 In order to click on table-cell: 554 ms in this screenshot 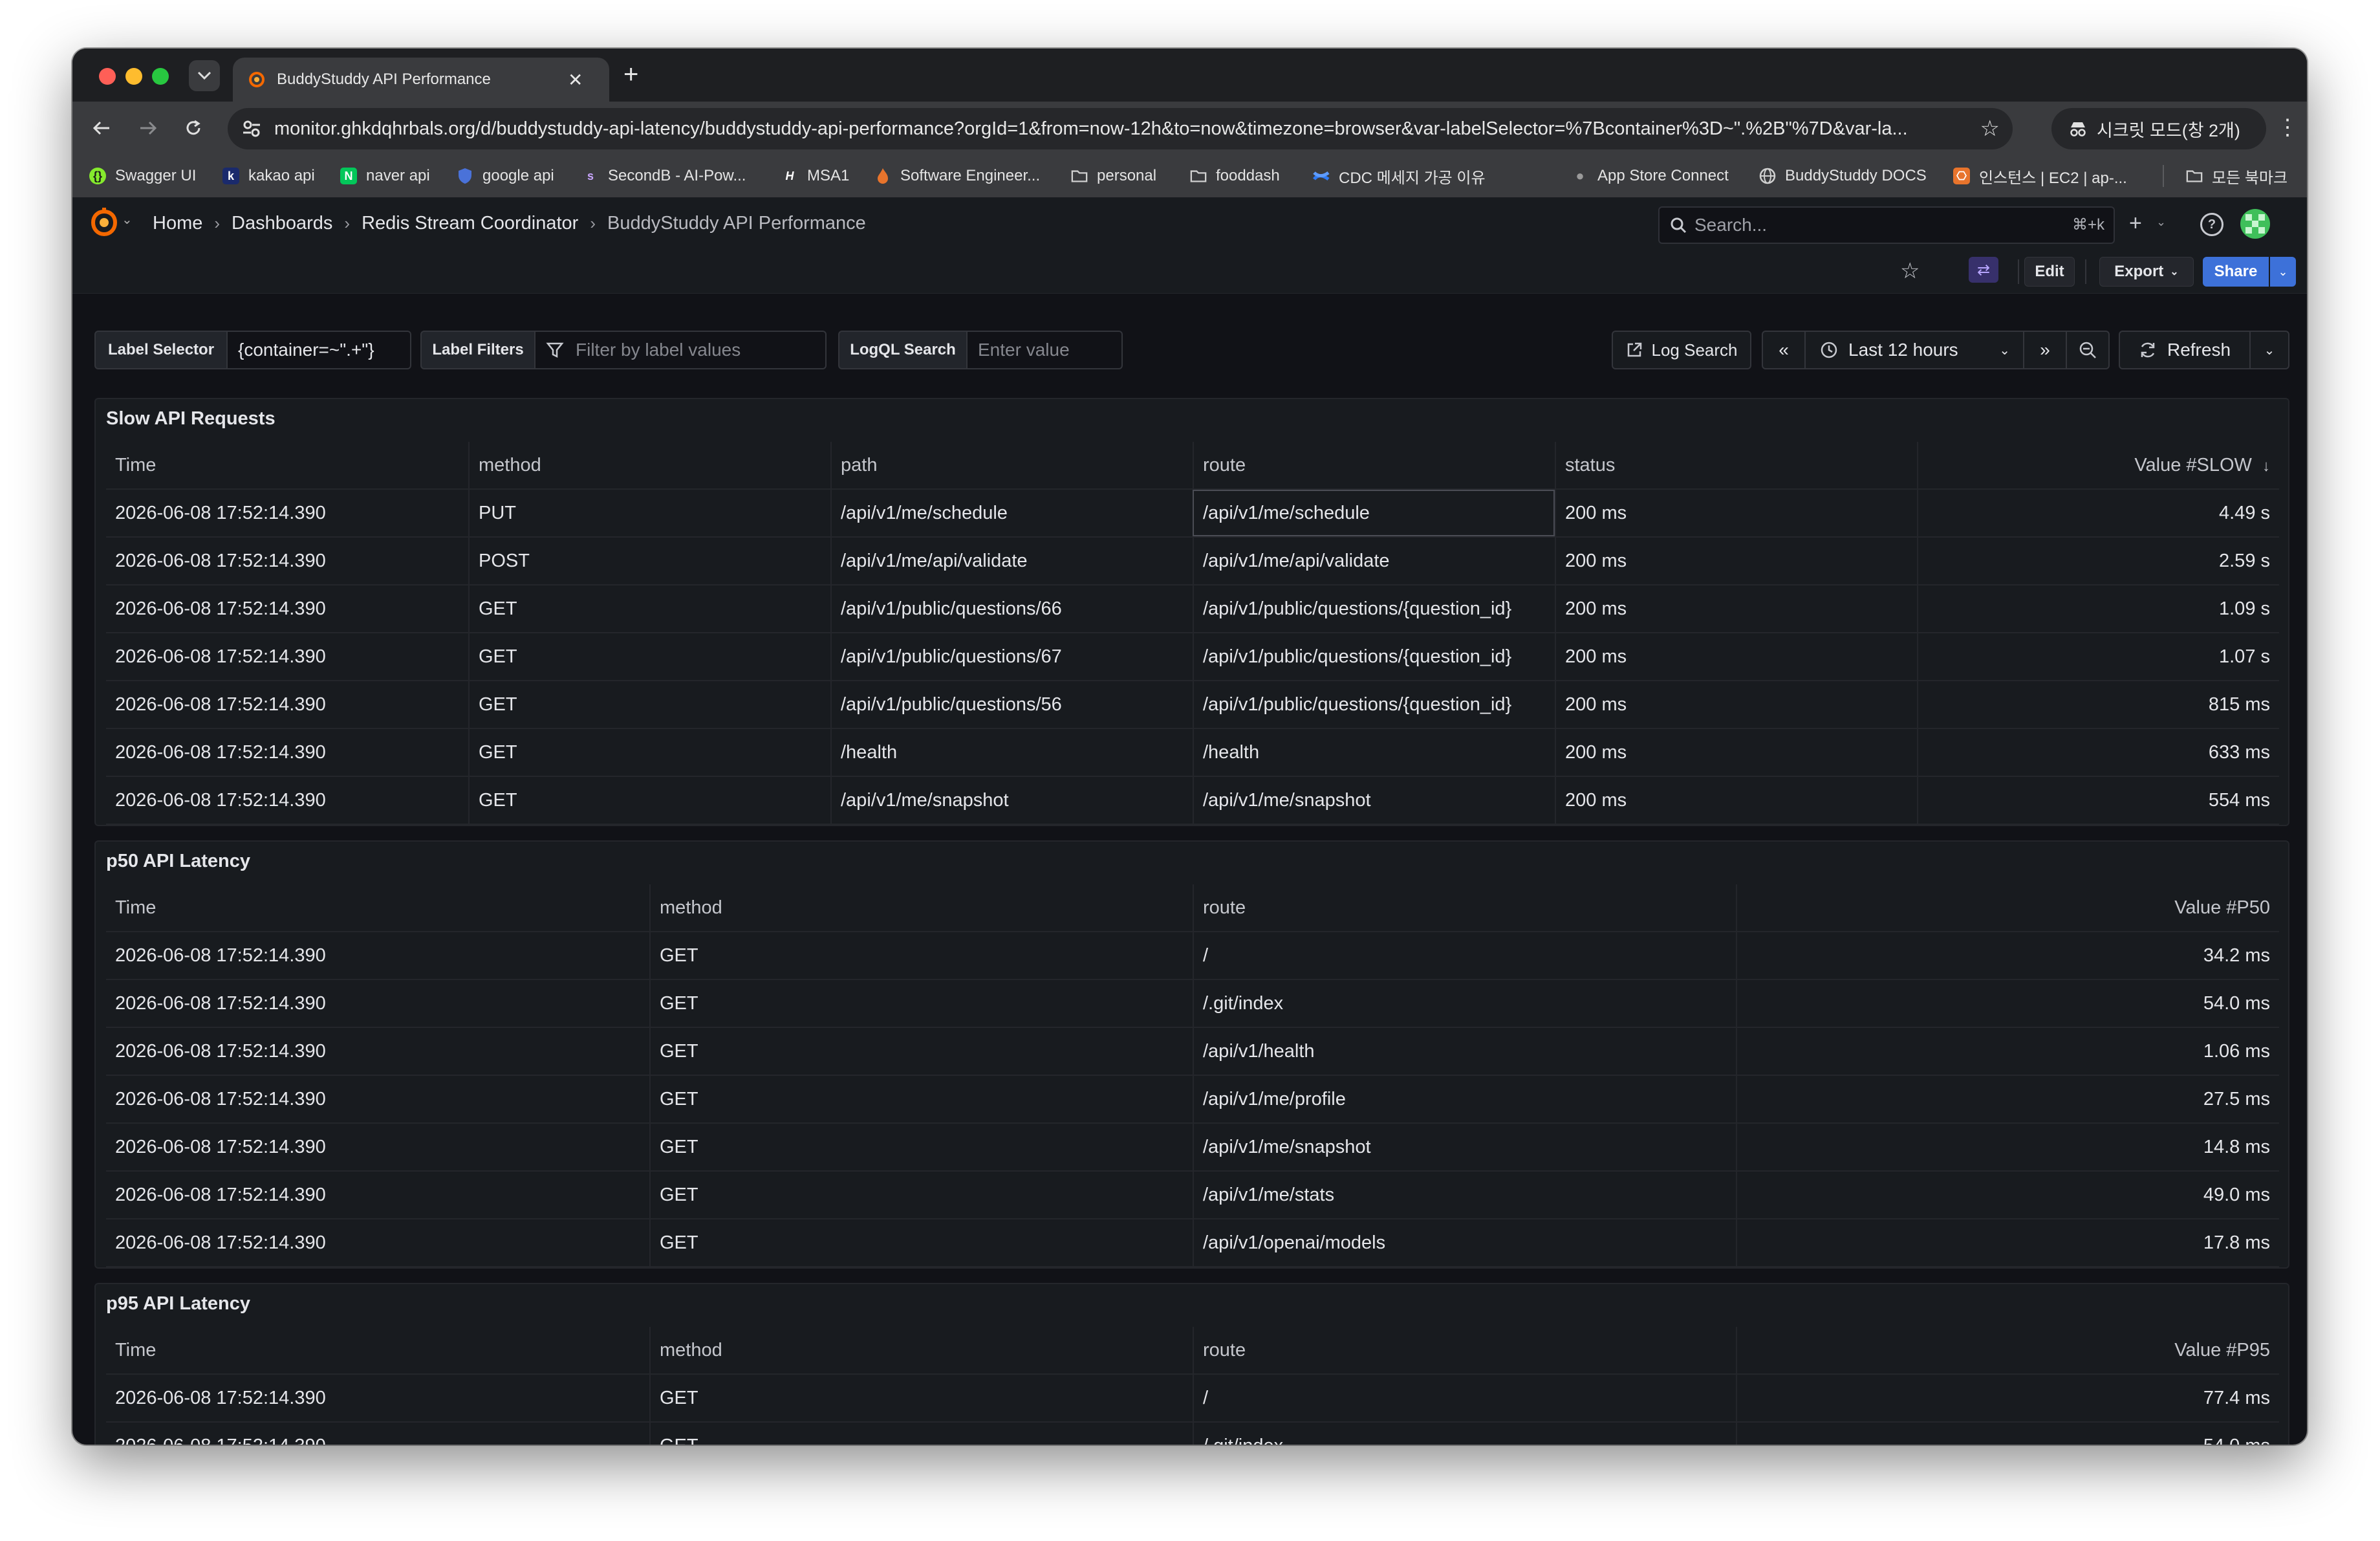, I will do `click(2098, 800)`.